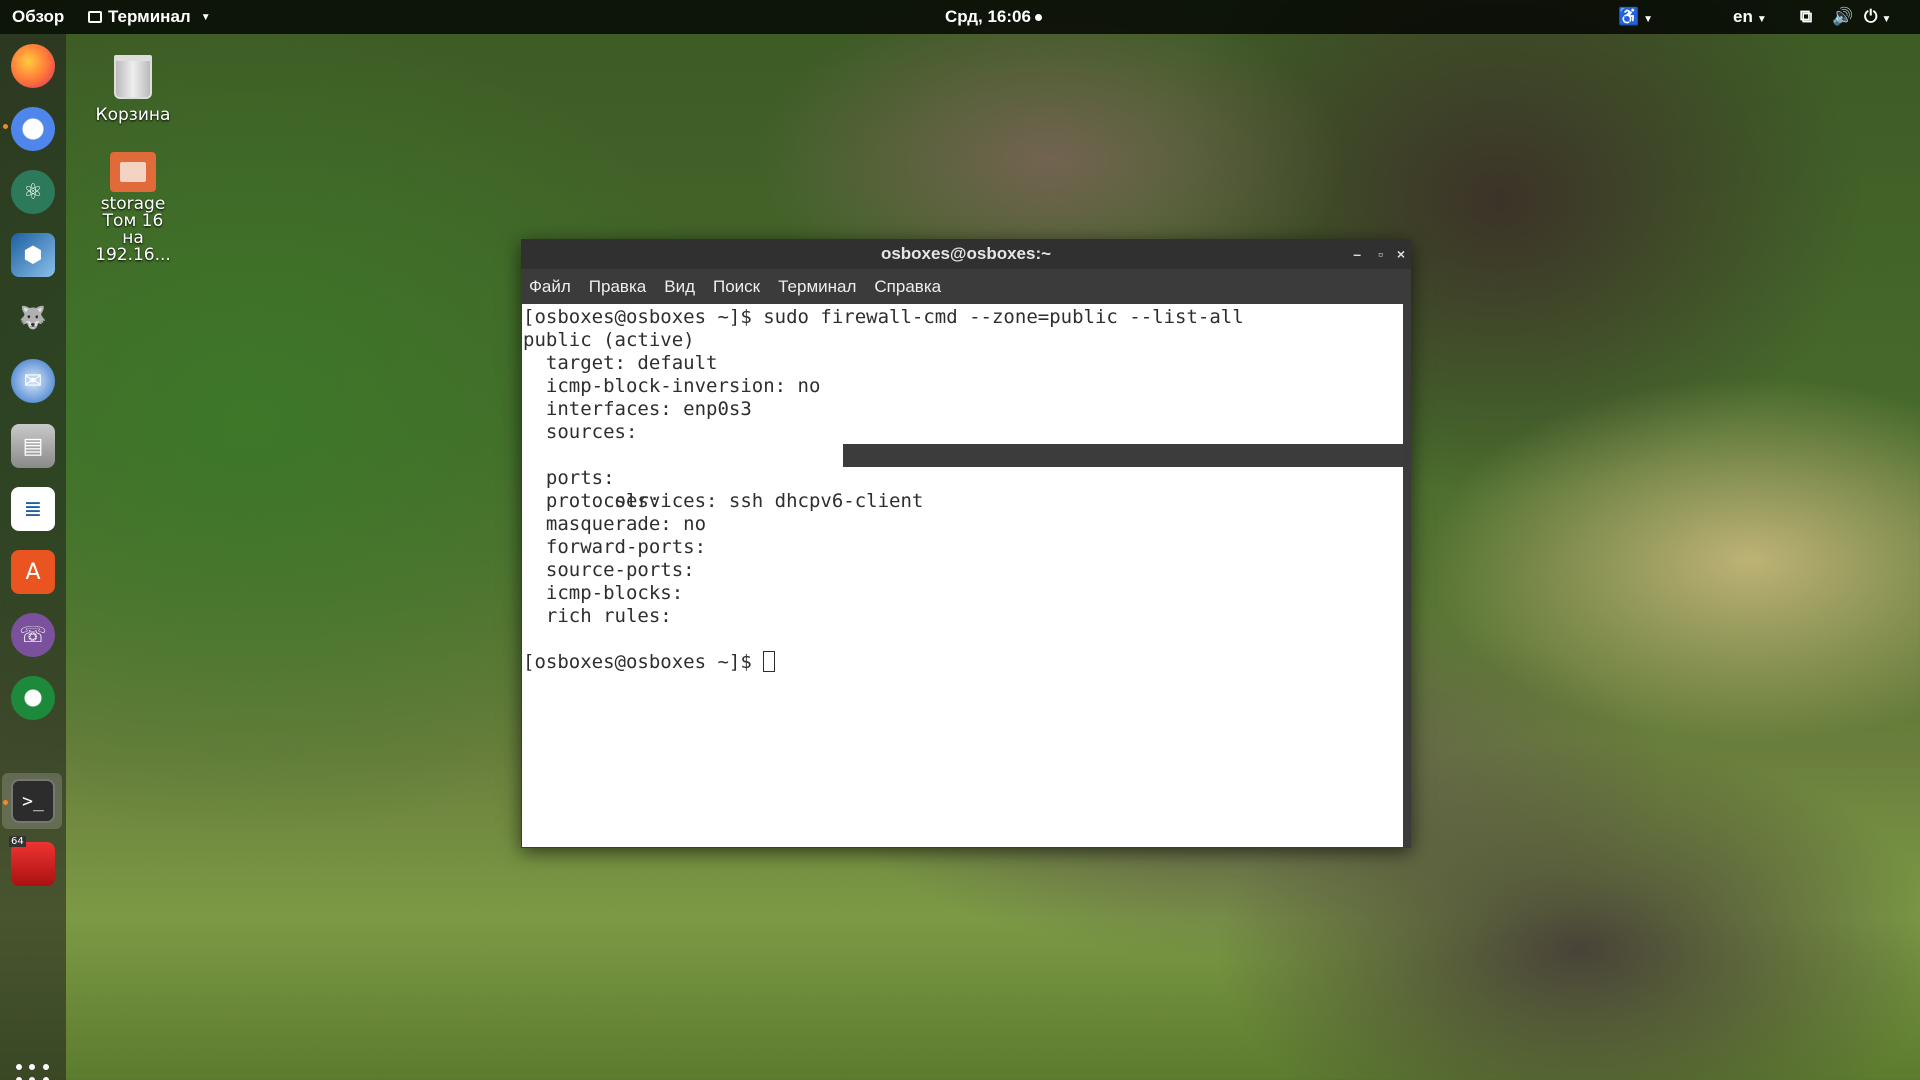  I want to click on menu-bar: Файл Правка Вид Поиск Терминал Справка, so click(966, 286).